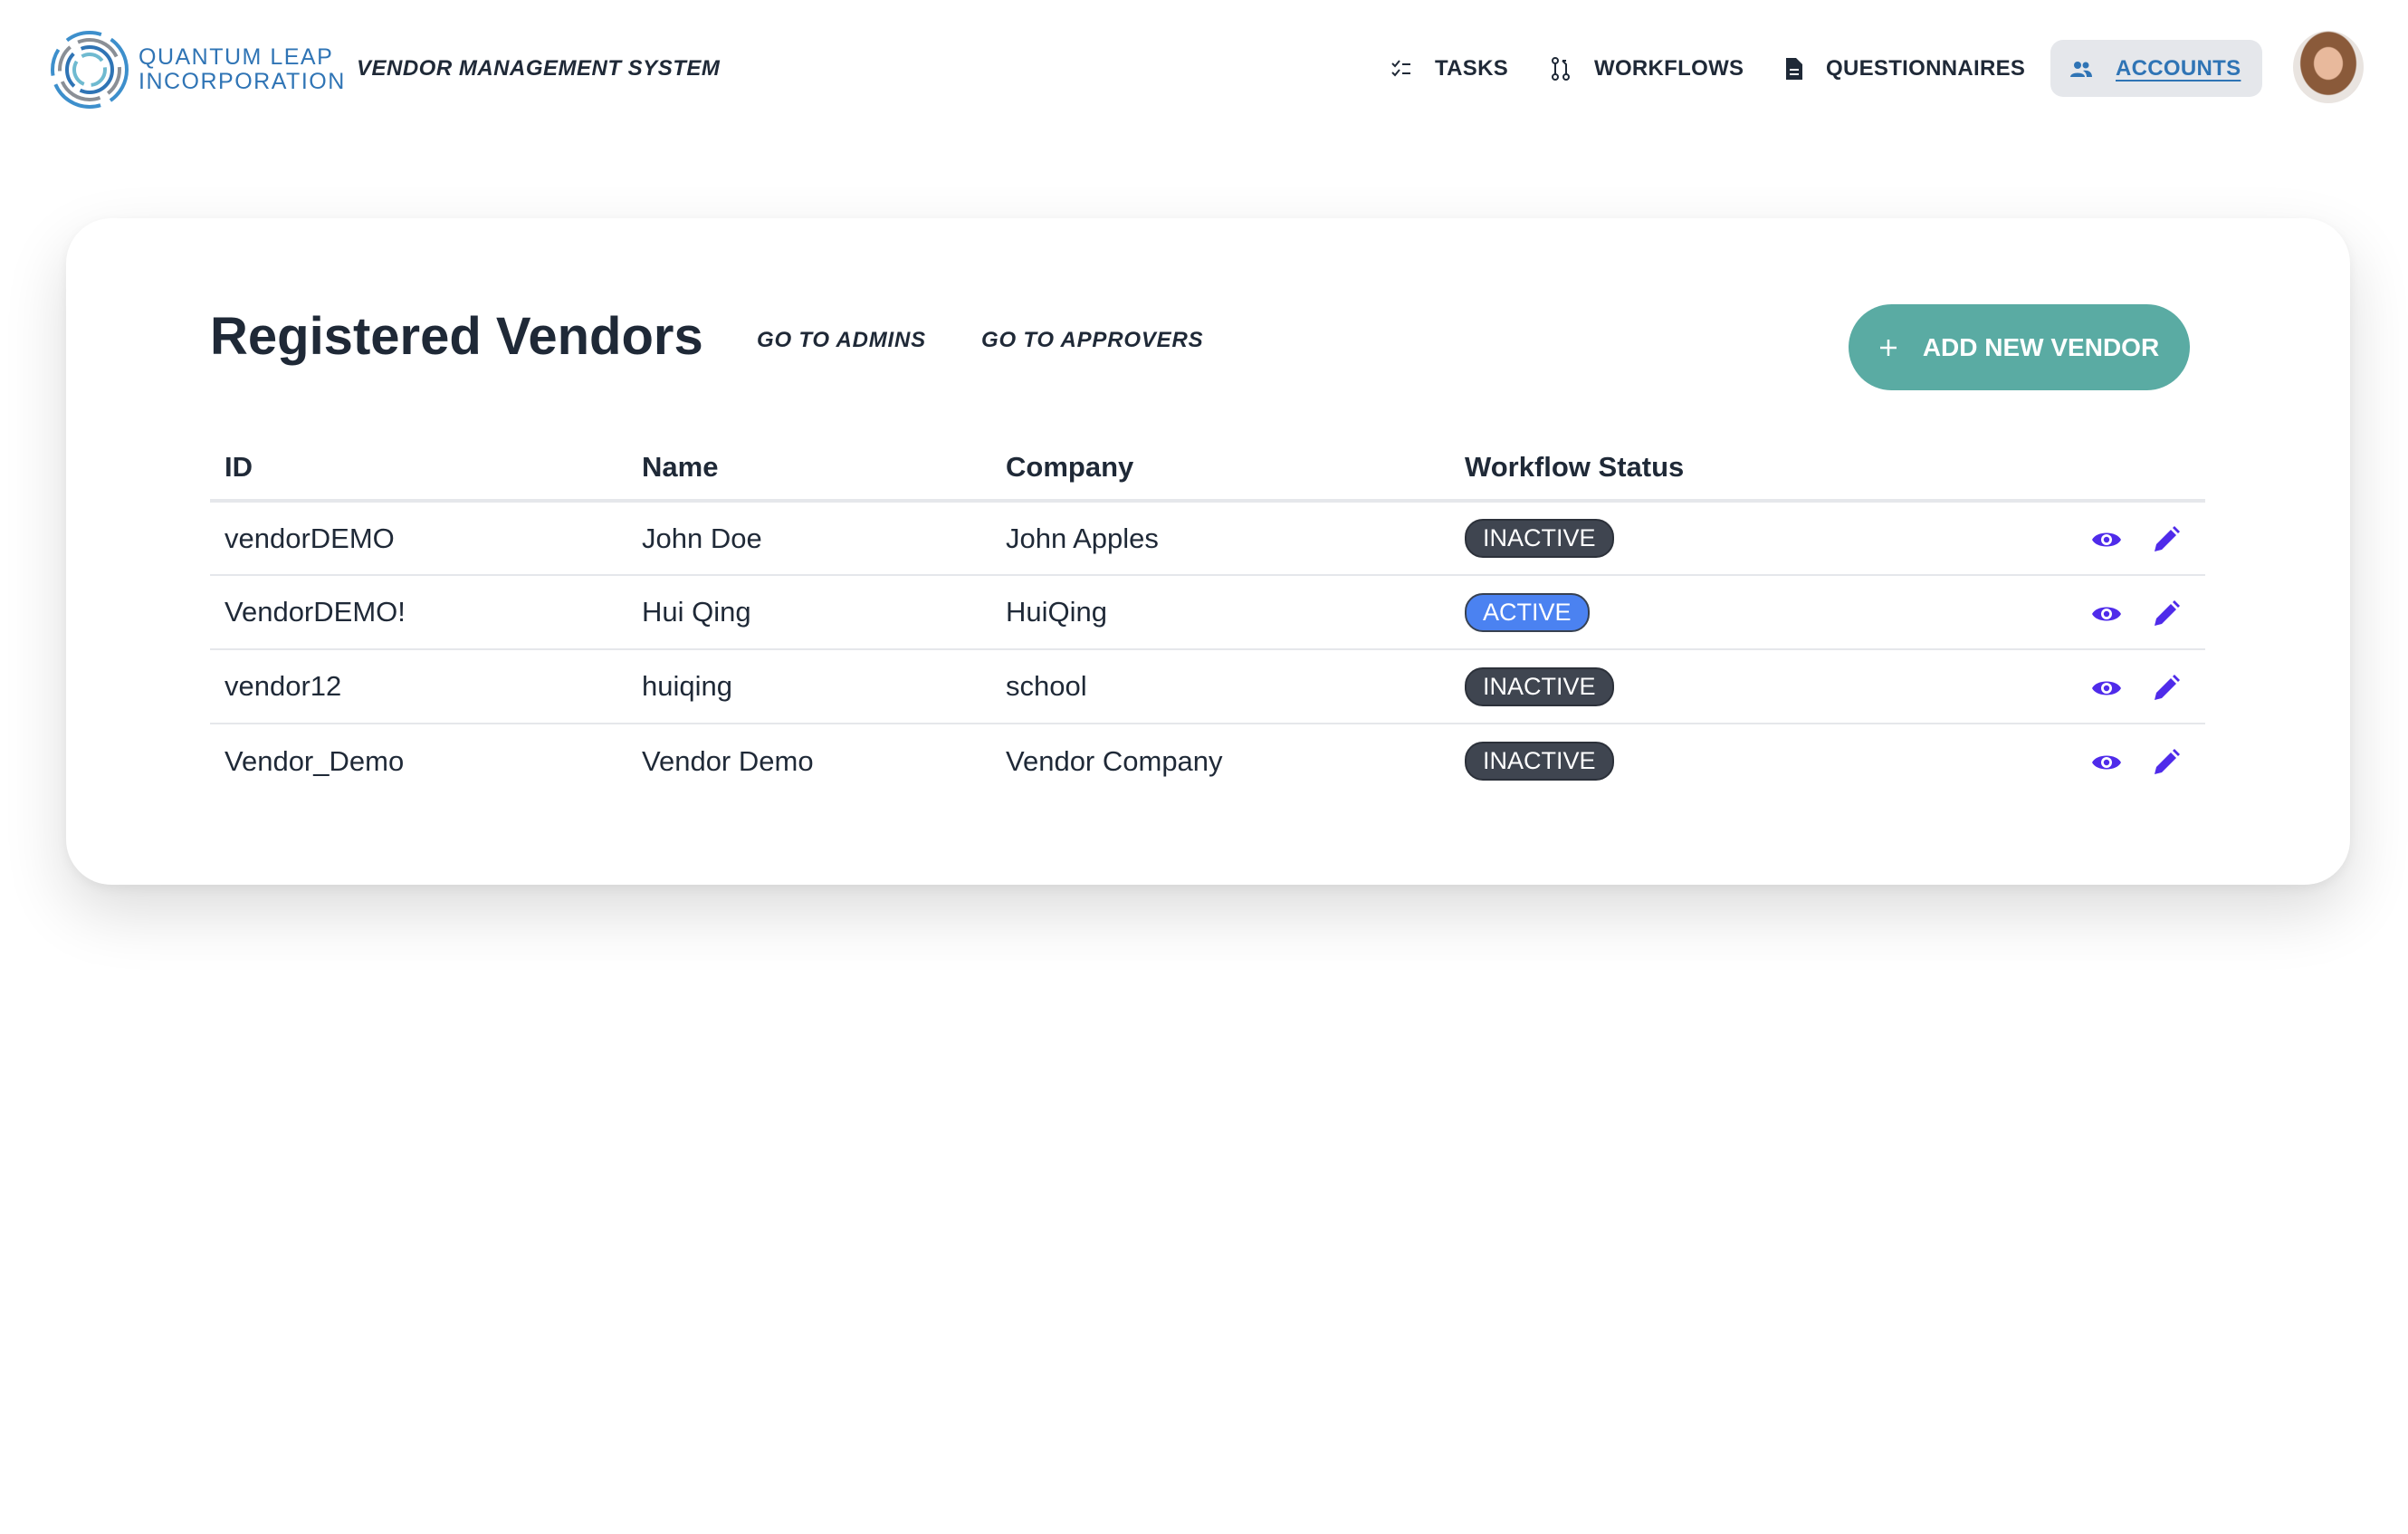 This screenshot has width=2408, height=1534. Describe the element at coordinates (809, 612) in the screenshot. I see `cell-name: Hui Qing` at that location.